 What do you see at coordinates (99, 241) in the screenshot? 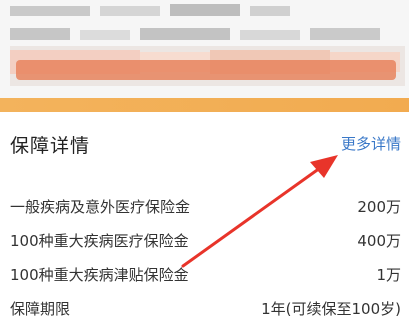
I see `coverage-label: 100种重大疾病医疗保险金` at bounding box center [99, 241].